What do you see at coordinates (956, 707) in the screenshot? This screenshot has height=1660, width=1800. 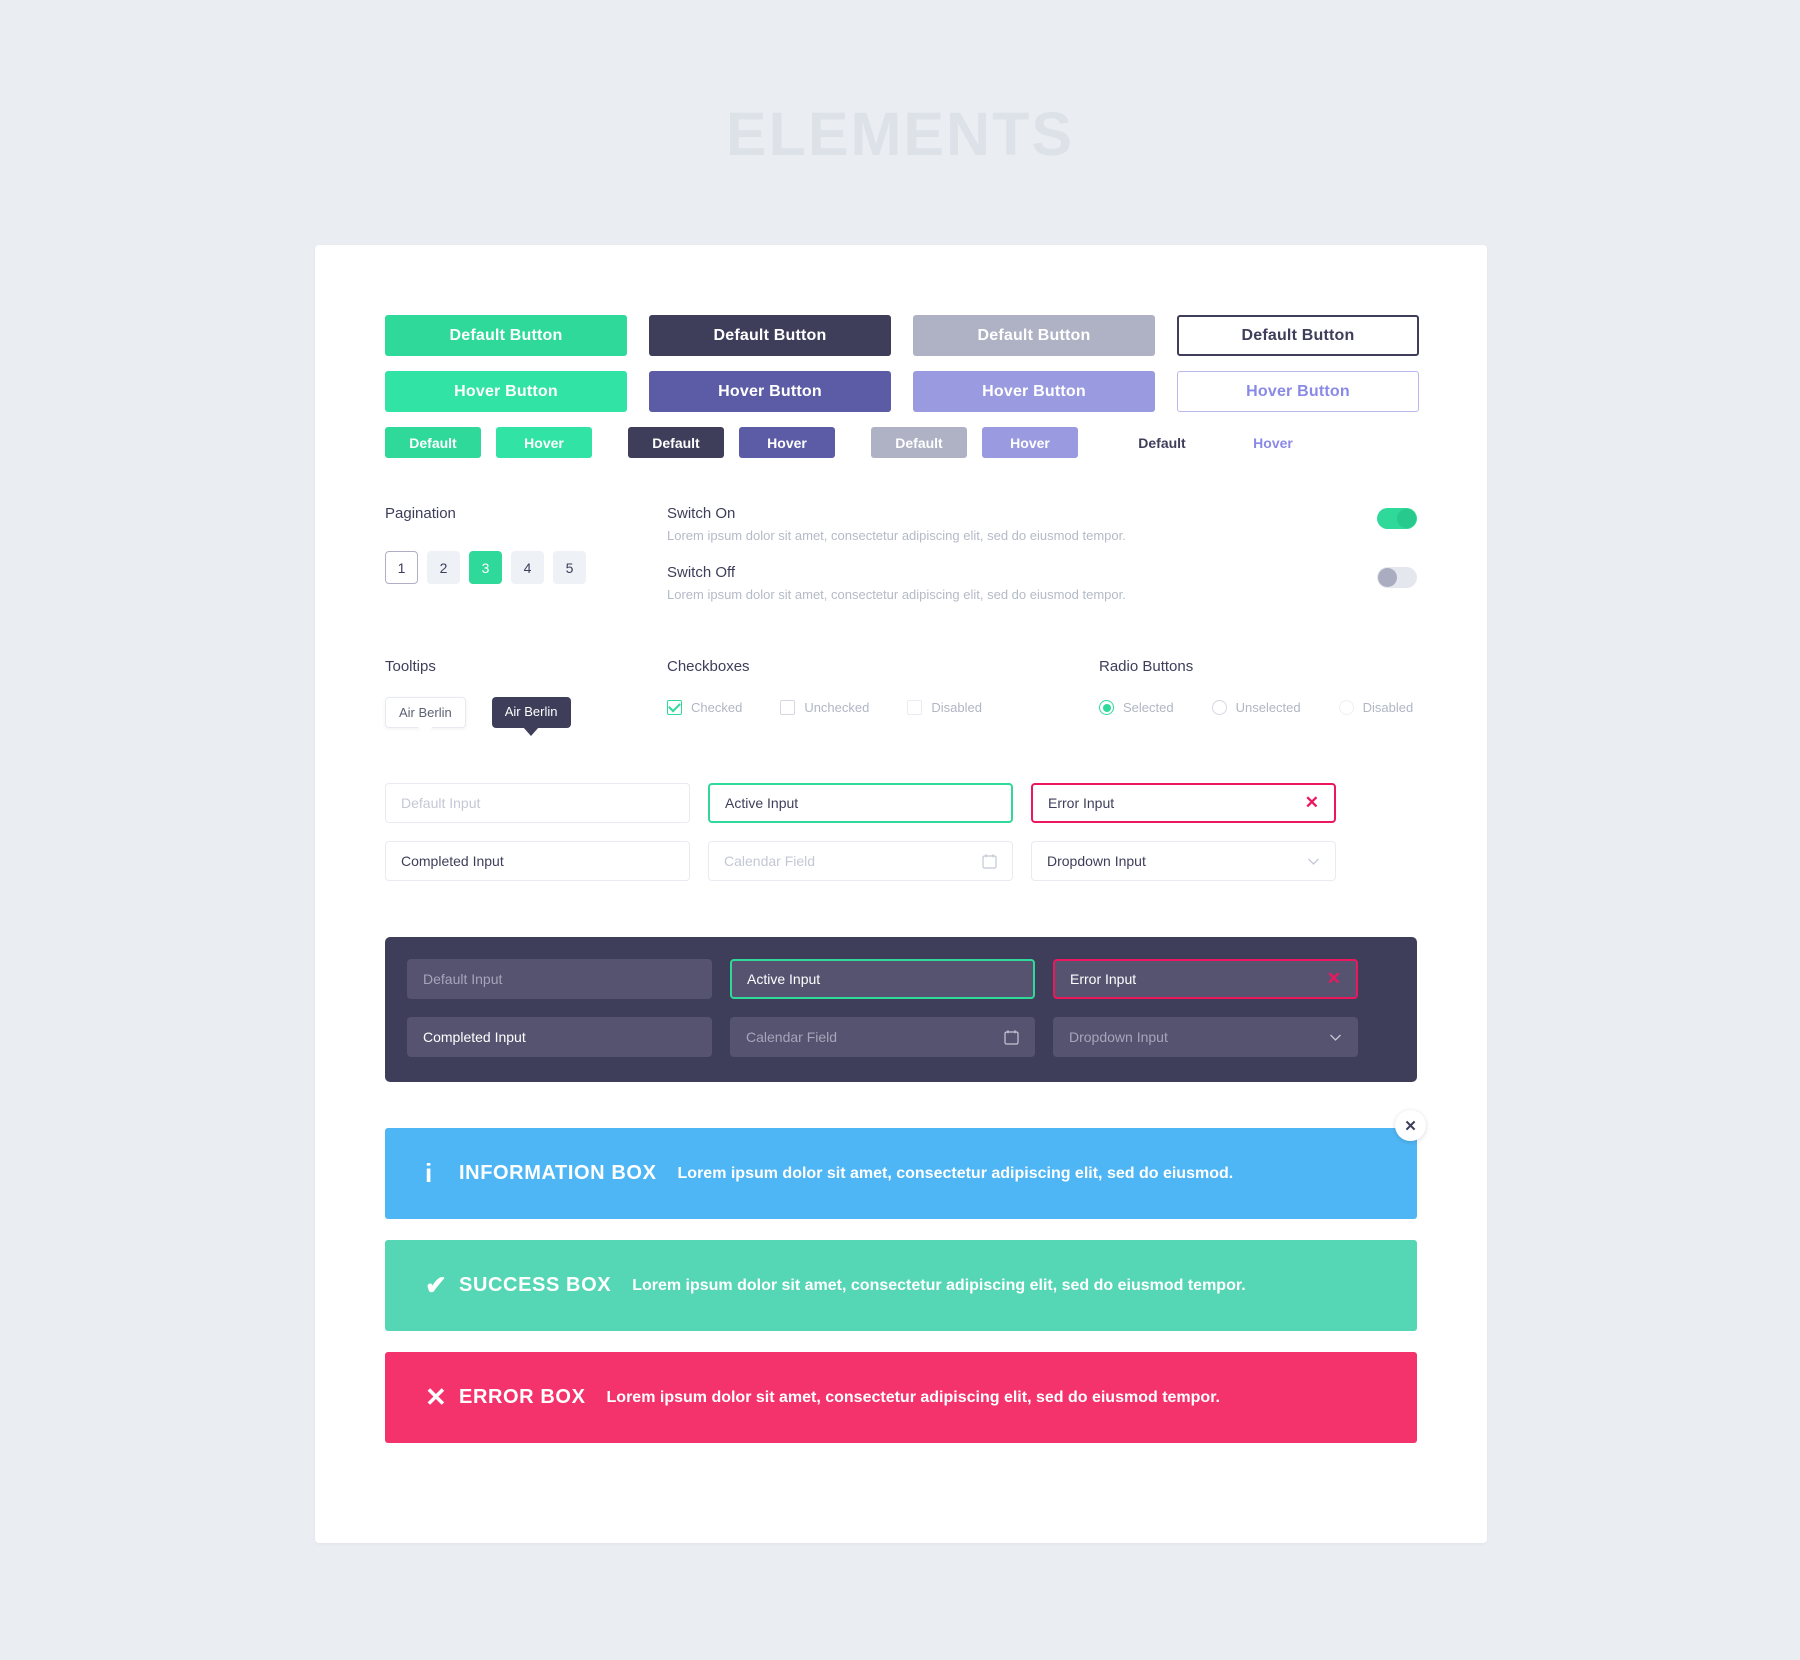 I see `checkbox-disabled-label: Disabled` at bounding box center [956, 707].